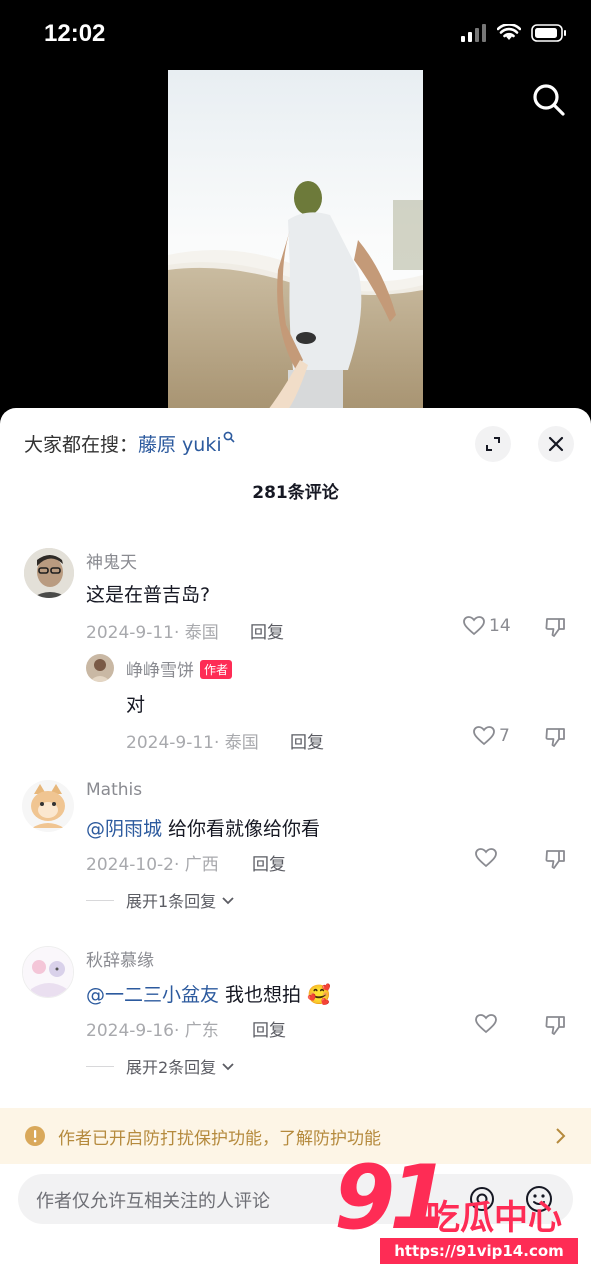  I want to click on trending-keyword: 藤原 yuki, so click(180, 445).